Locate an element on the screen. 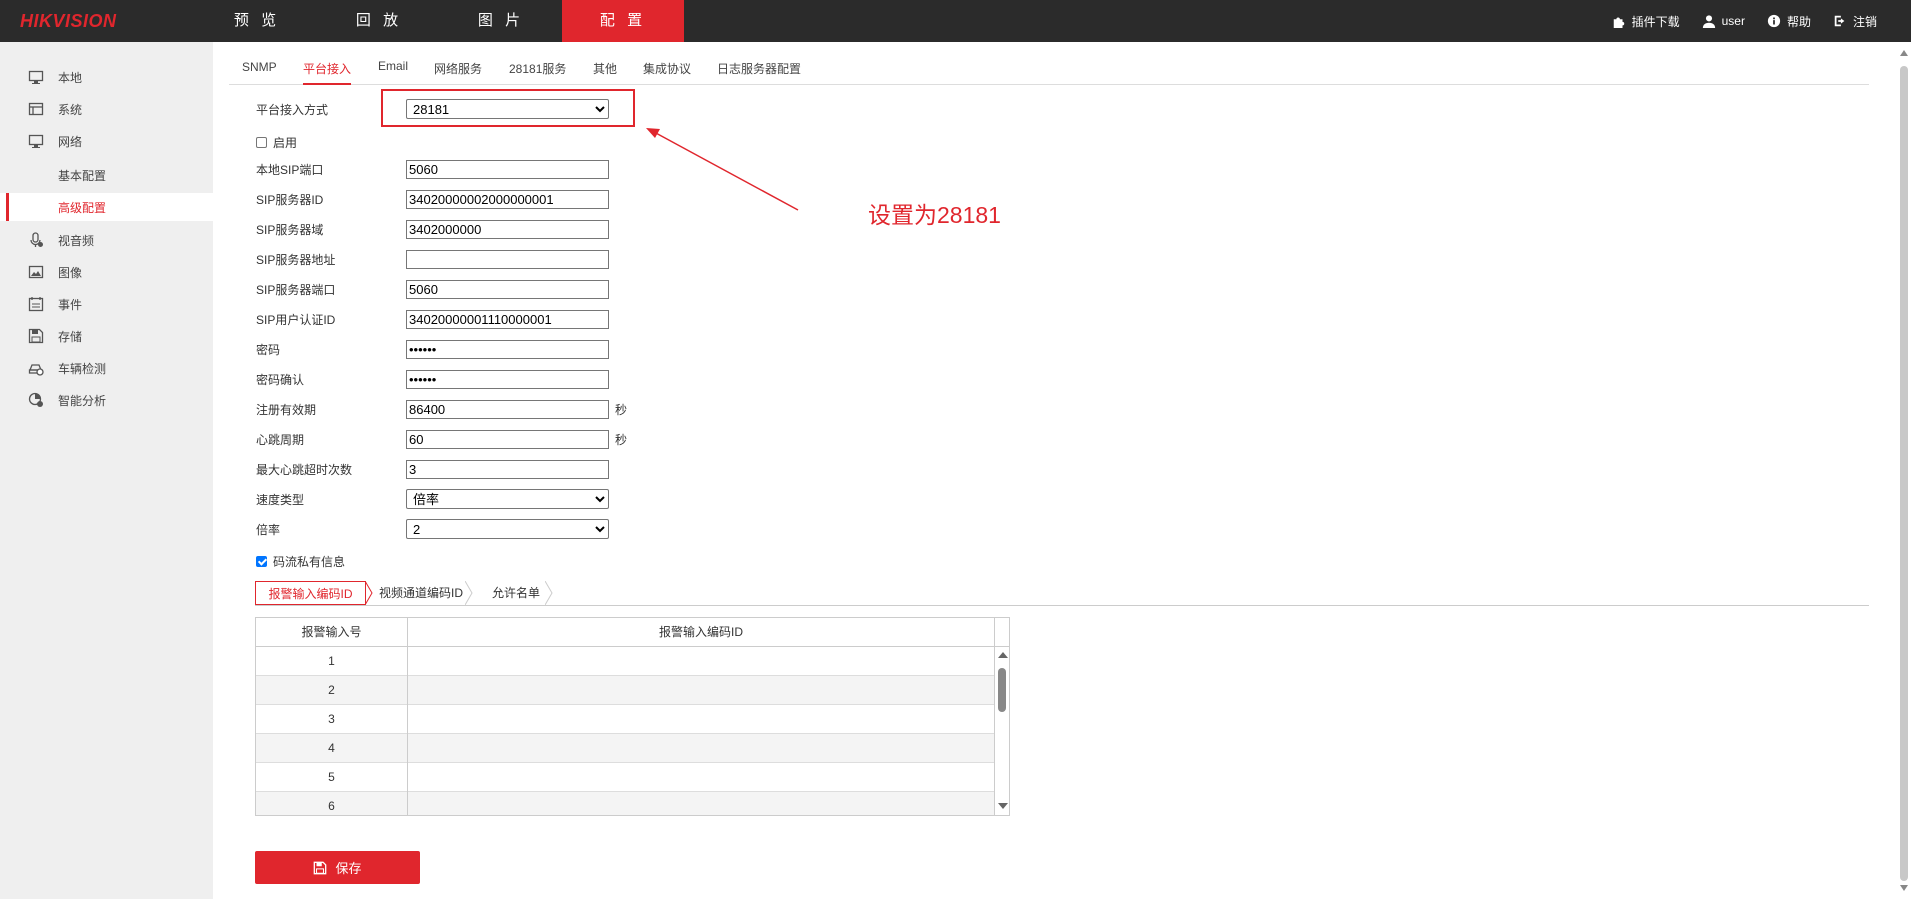  scroll-up-icon is located at coordinates (1003, 655).